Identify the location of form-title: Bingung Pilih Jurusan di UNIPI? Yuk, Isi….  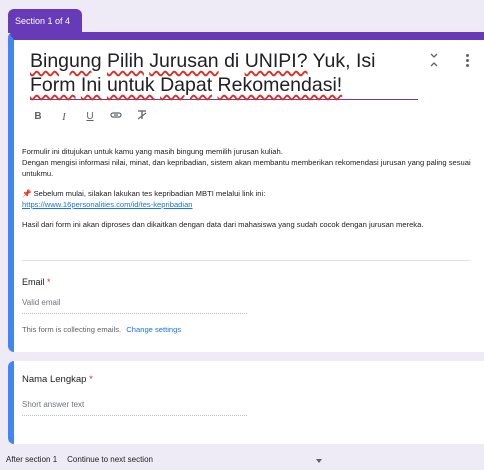
(224, 74).